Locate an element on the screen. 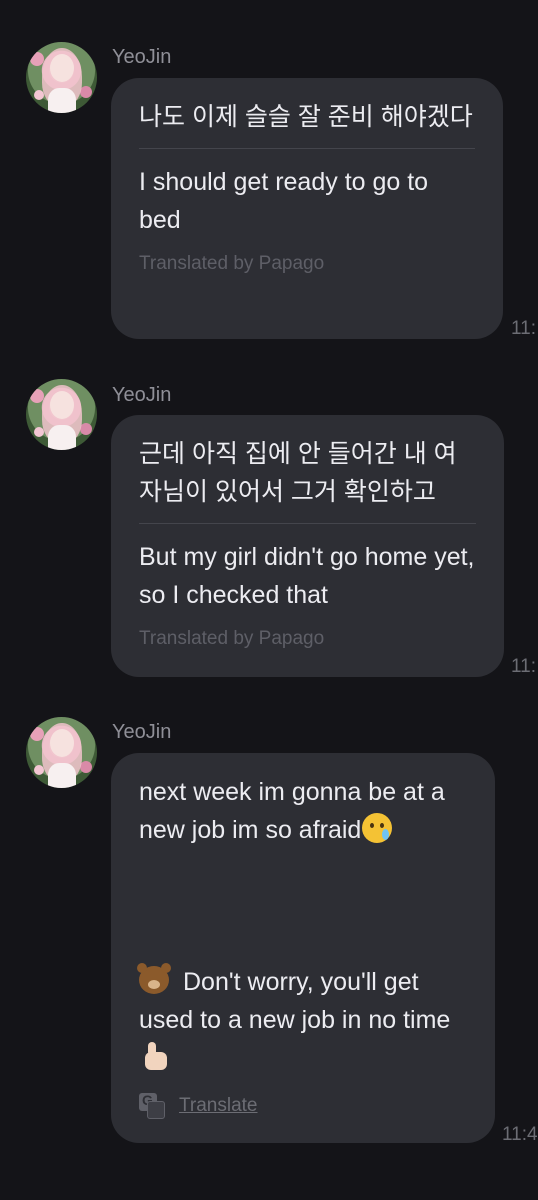 This screenshot has height=1200, width=538. original-text: 근데 아직 집에 안 들어간 내 여자님이 있어서 그거 확인하고 is located at coordinates (298, 473).